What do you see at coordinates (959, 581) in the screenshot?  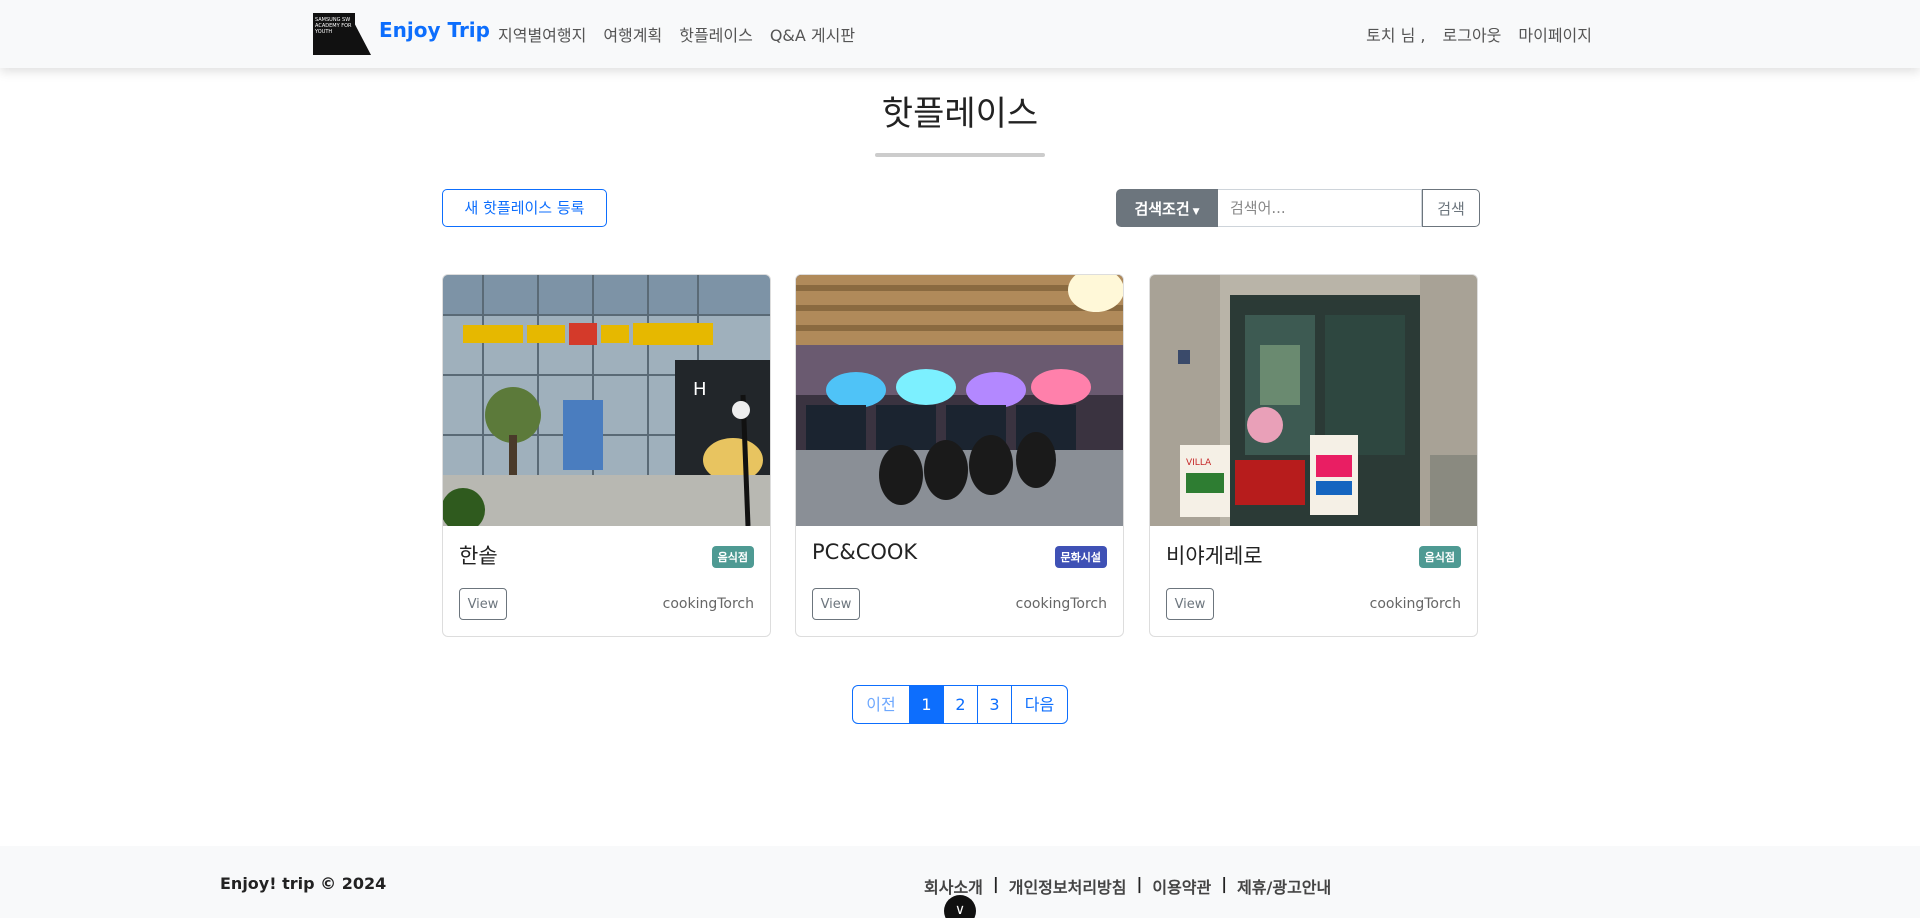 I see `card-body: PC&COOK 문화시설 View cookingTorch` at bounding box center [959, 581].